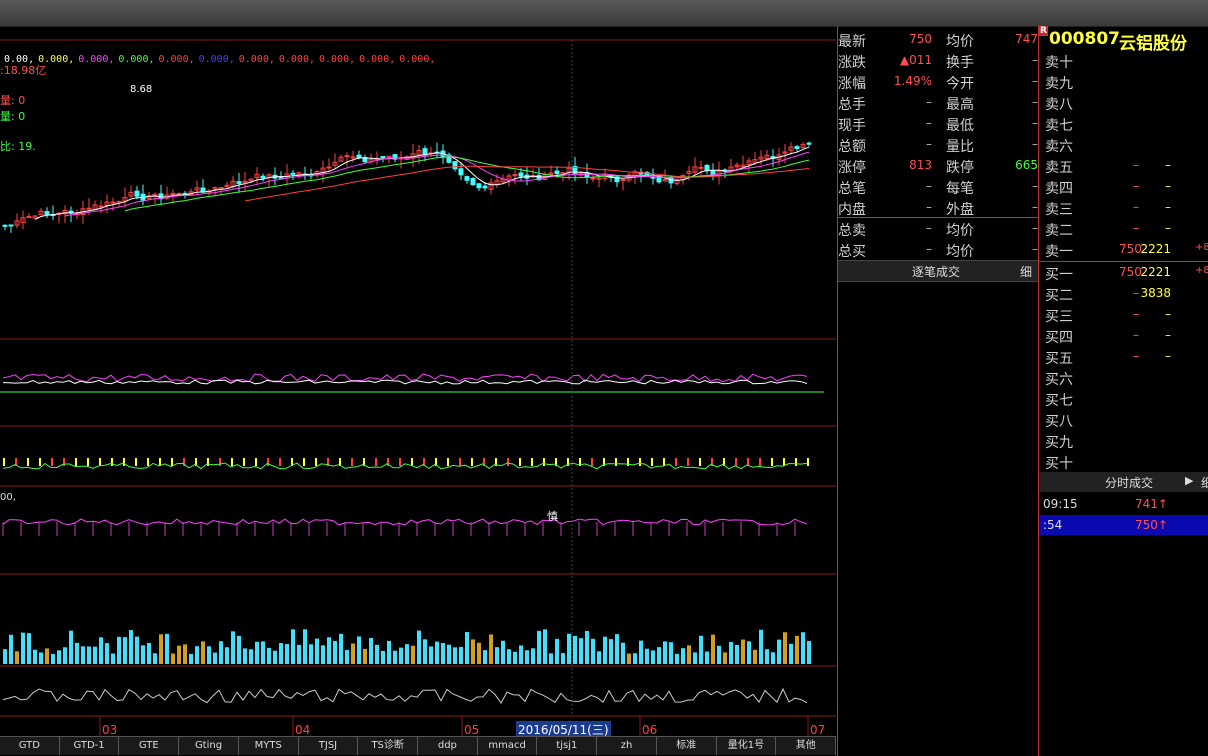  What do you see at coordinates (209, 746) in the screenshot?
I see `indicator-tab: Gting` at bounding box center [209, 746].